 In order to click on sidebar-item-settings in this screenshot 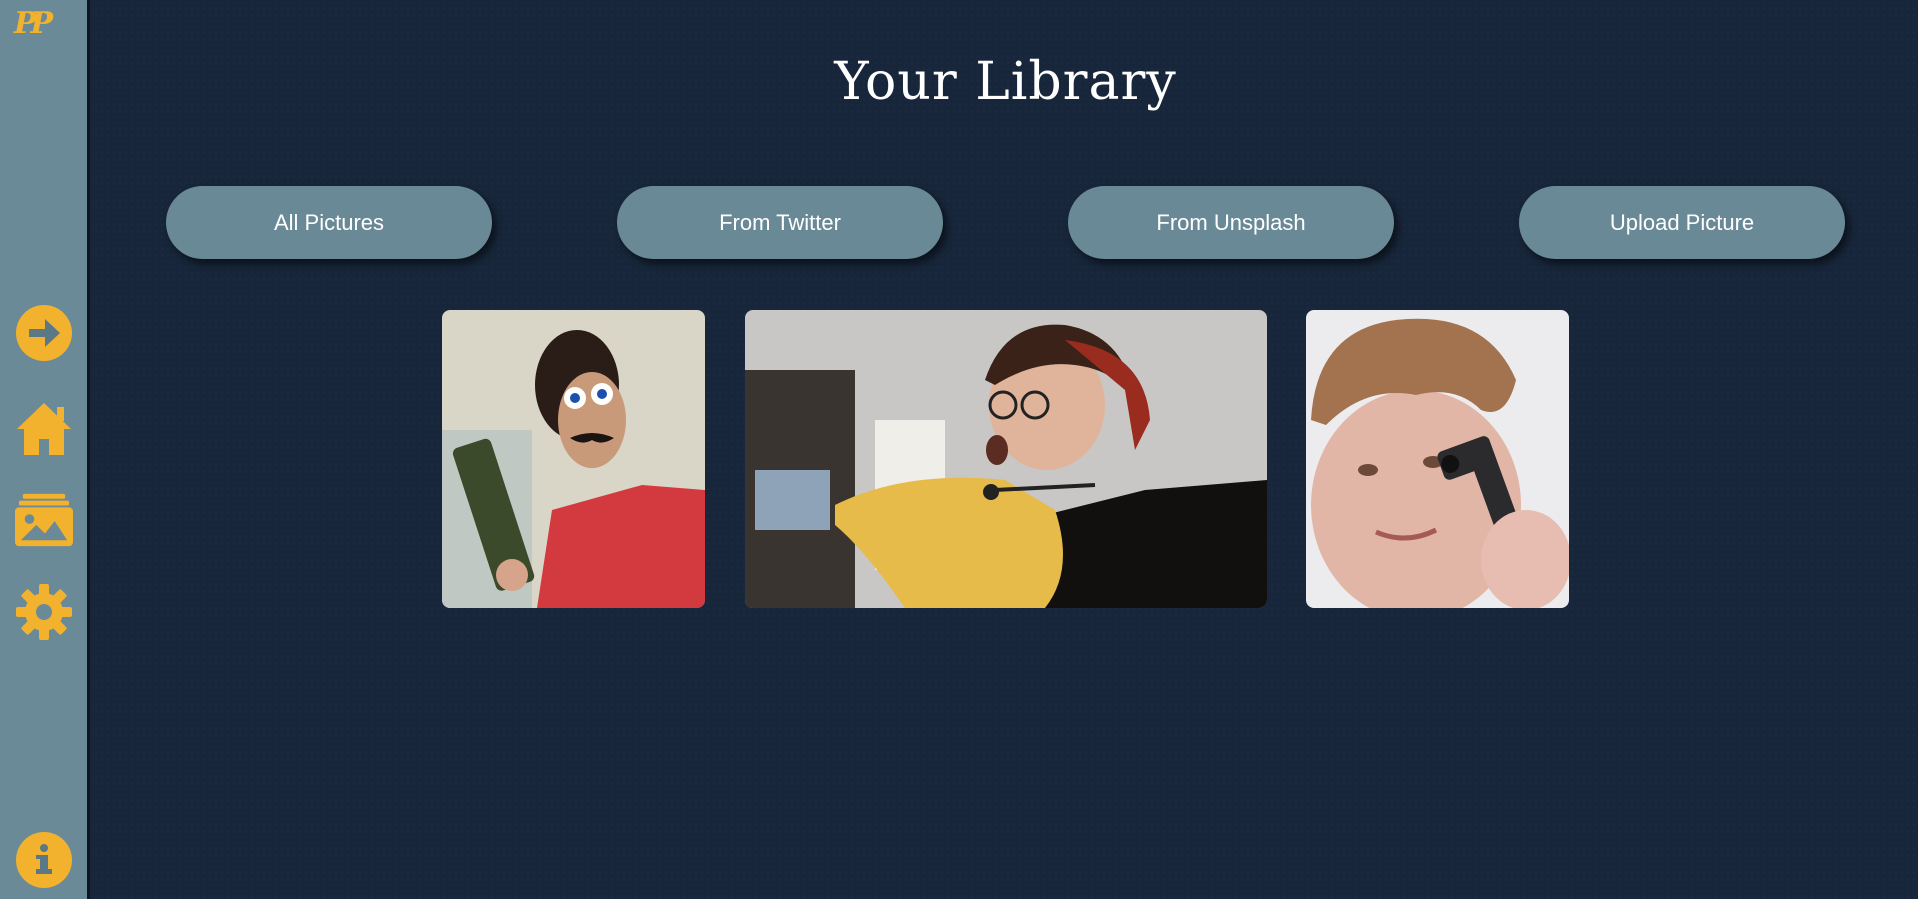, I will do `click(44, 612)`.